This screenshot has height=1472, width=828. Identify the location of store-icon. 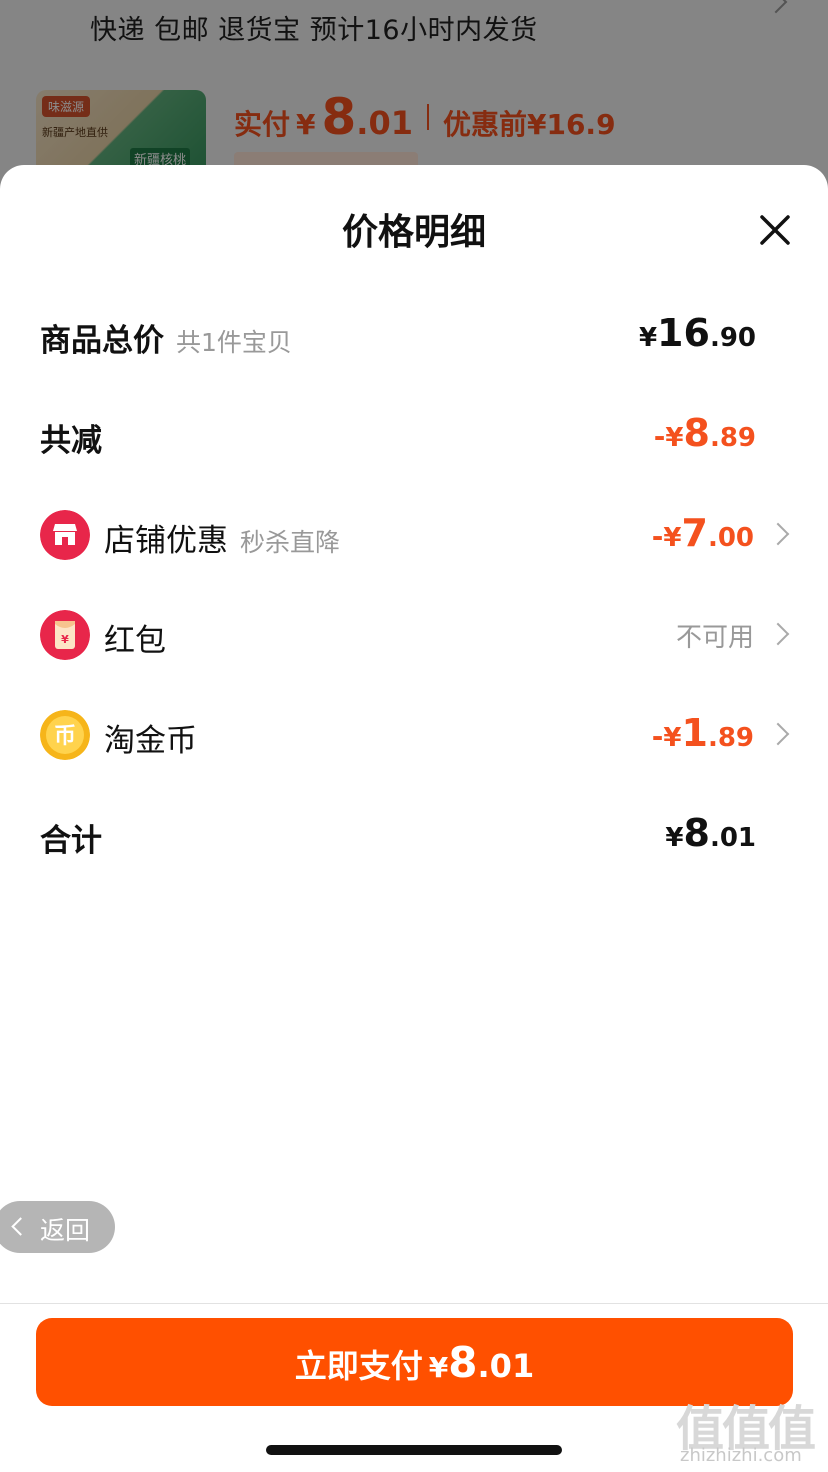
(65, 535).